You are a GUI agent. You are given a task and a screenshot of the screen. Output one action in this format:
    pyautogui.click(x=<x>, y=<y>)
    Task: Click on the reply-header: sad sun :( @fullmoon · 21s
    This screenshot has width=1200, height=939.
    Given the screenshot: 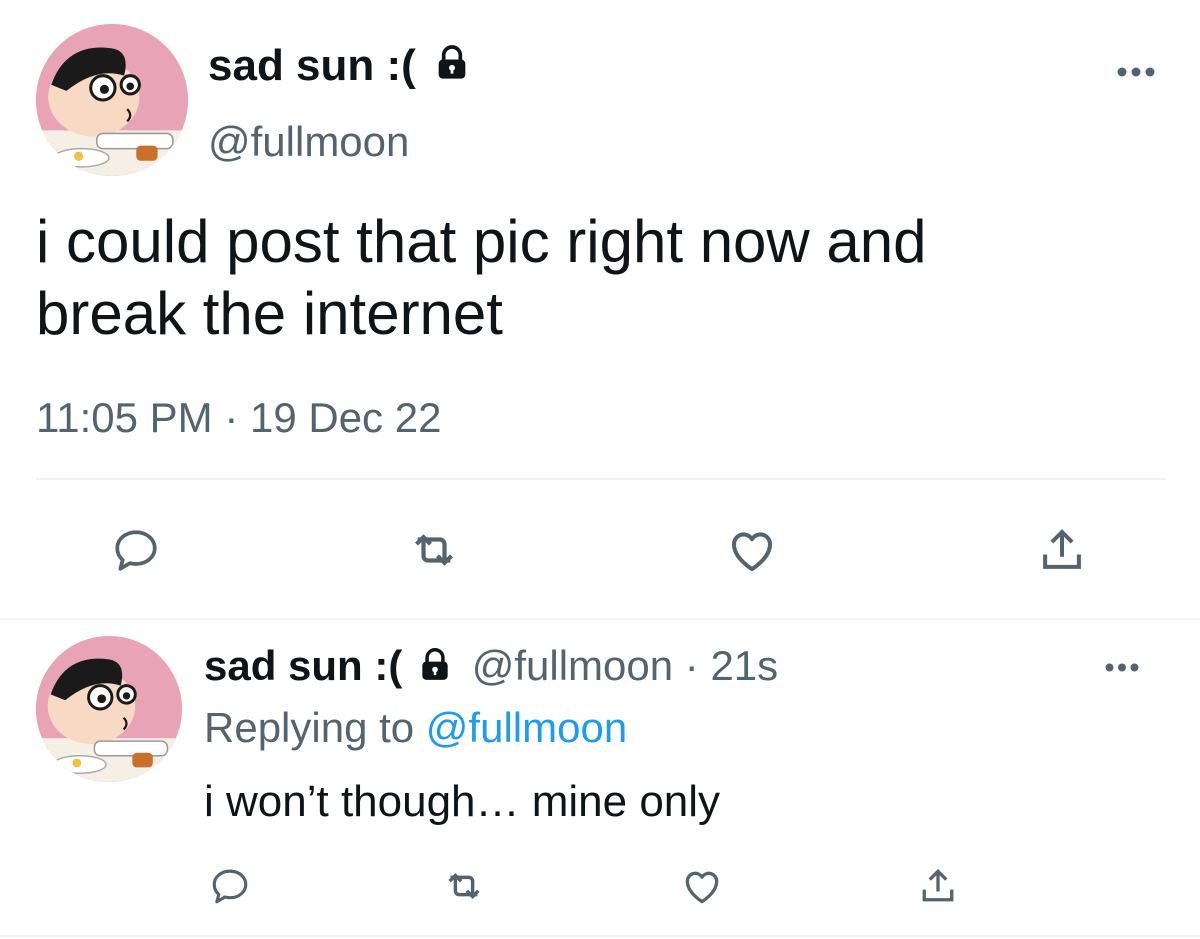 What is the action you would take?
    pyautogui.click(x=491, y=667)
    